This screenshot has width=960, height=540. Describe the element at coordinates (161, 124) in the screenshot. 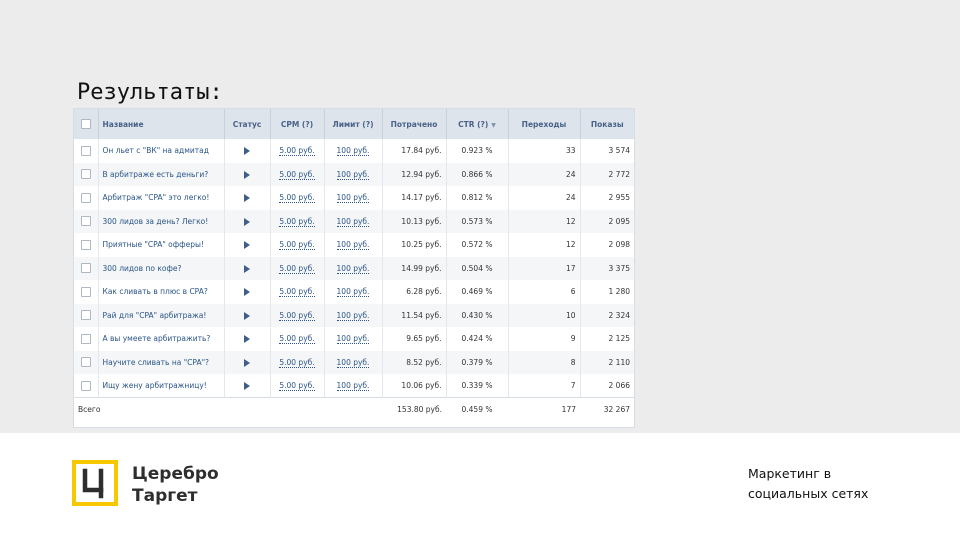

I see `column-header-name: Название` at that location.